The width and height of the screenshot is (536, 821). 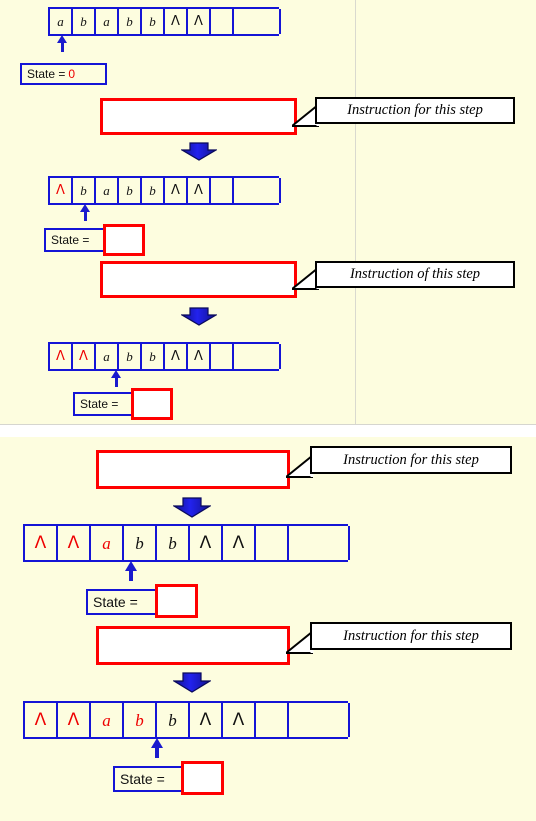 What do you see at coordinates (268, 424) in the screenshot?
I see `slide-separator-line` at bounding box center [268, 424].